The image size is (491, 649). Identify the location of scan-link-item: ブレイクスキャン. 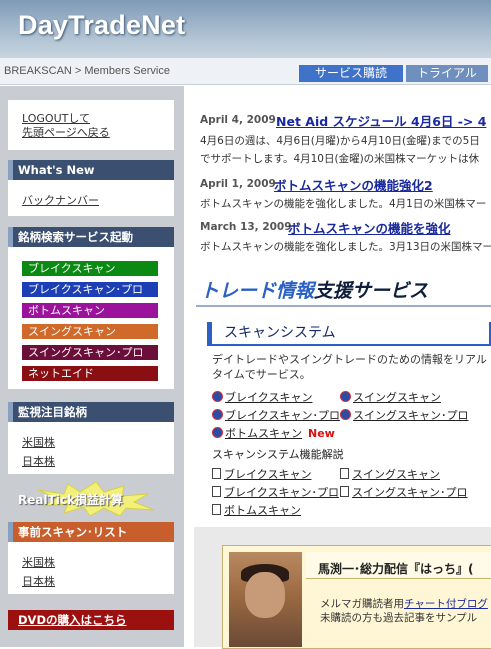
(262, 397).